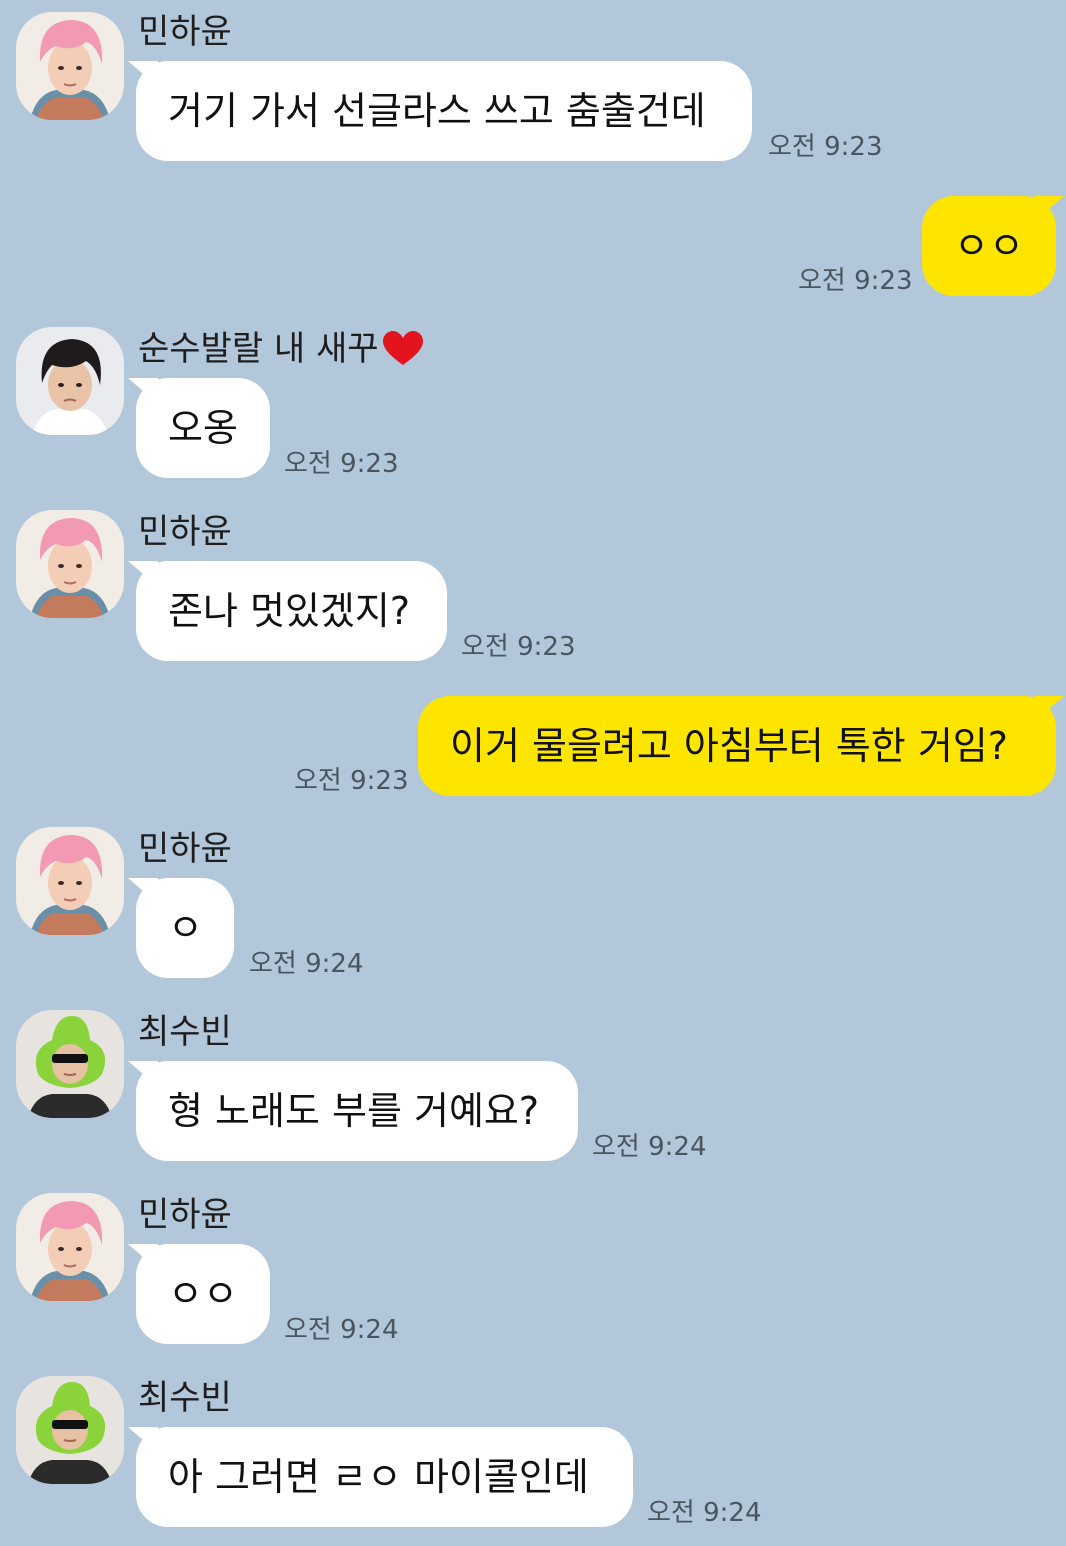 This screenshot has height=1546, width=1066. Describe the element at coordinates (291, 611) in the screenshot. I see `message-bubble: 존나 멋있겠지?` at that location.